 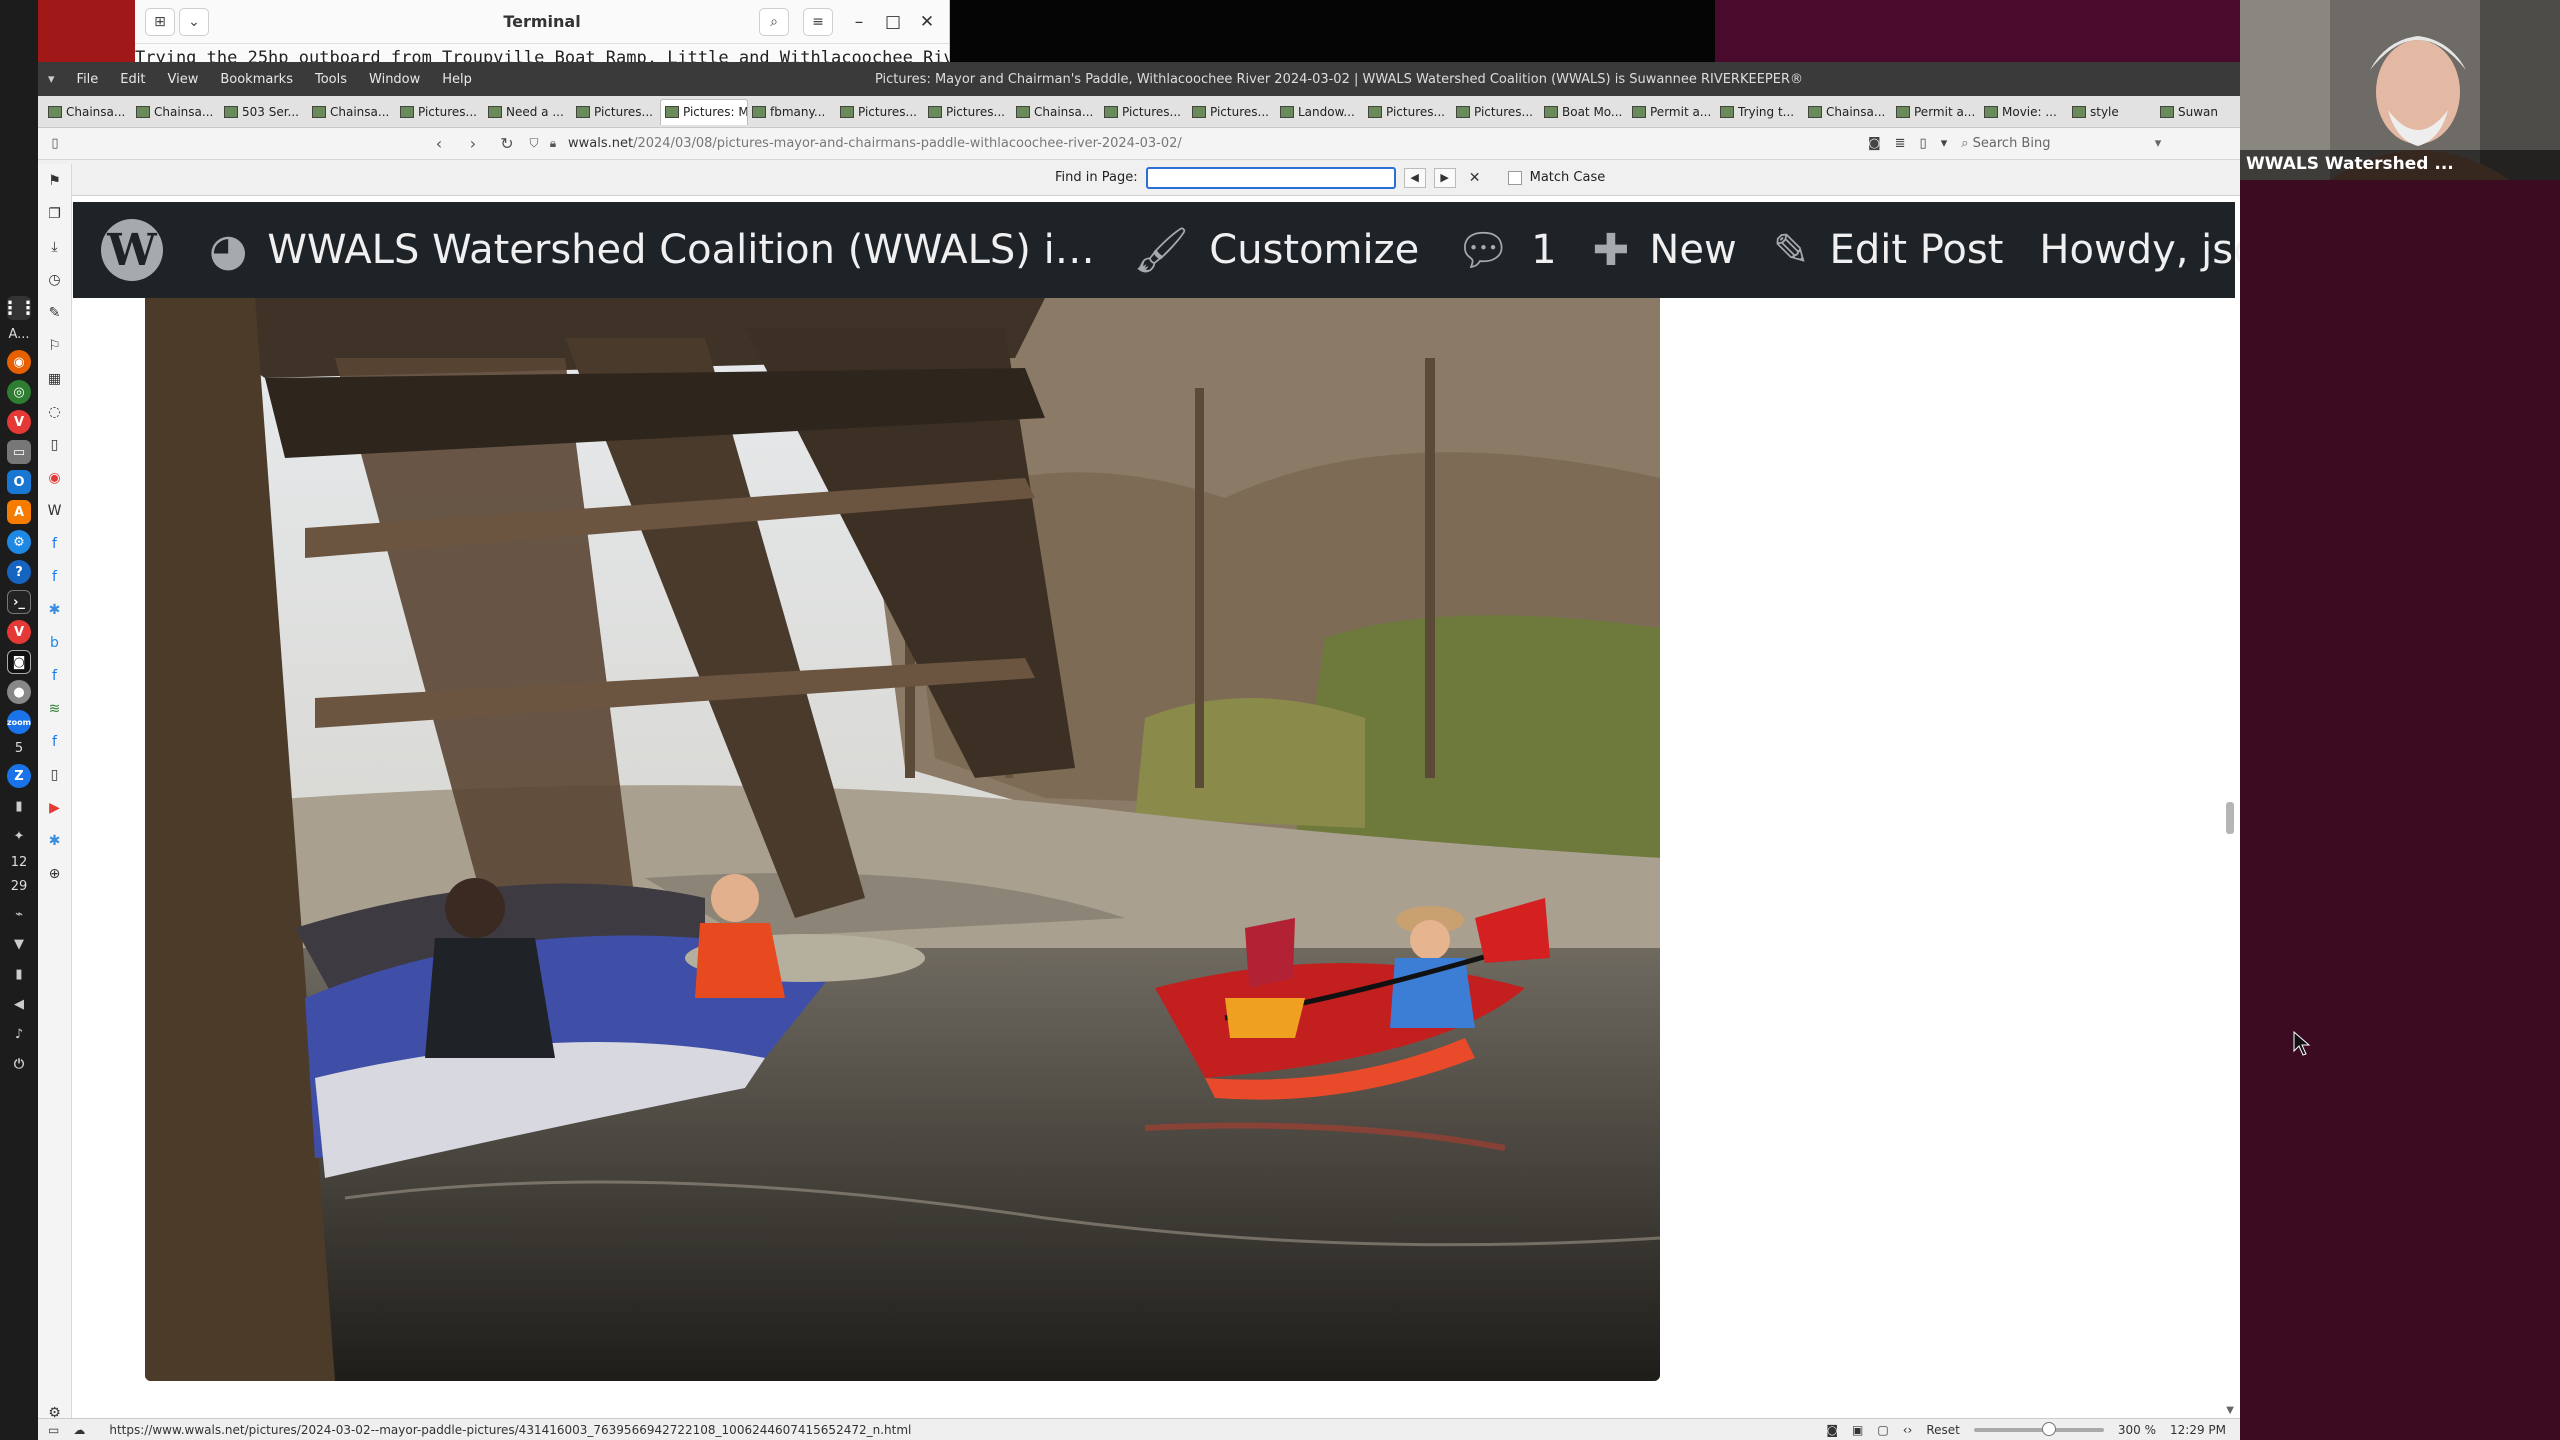 I want to click on tabs-icon: ❐, so click(x=55, y=214).